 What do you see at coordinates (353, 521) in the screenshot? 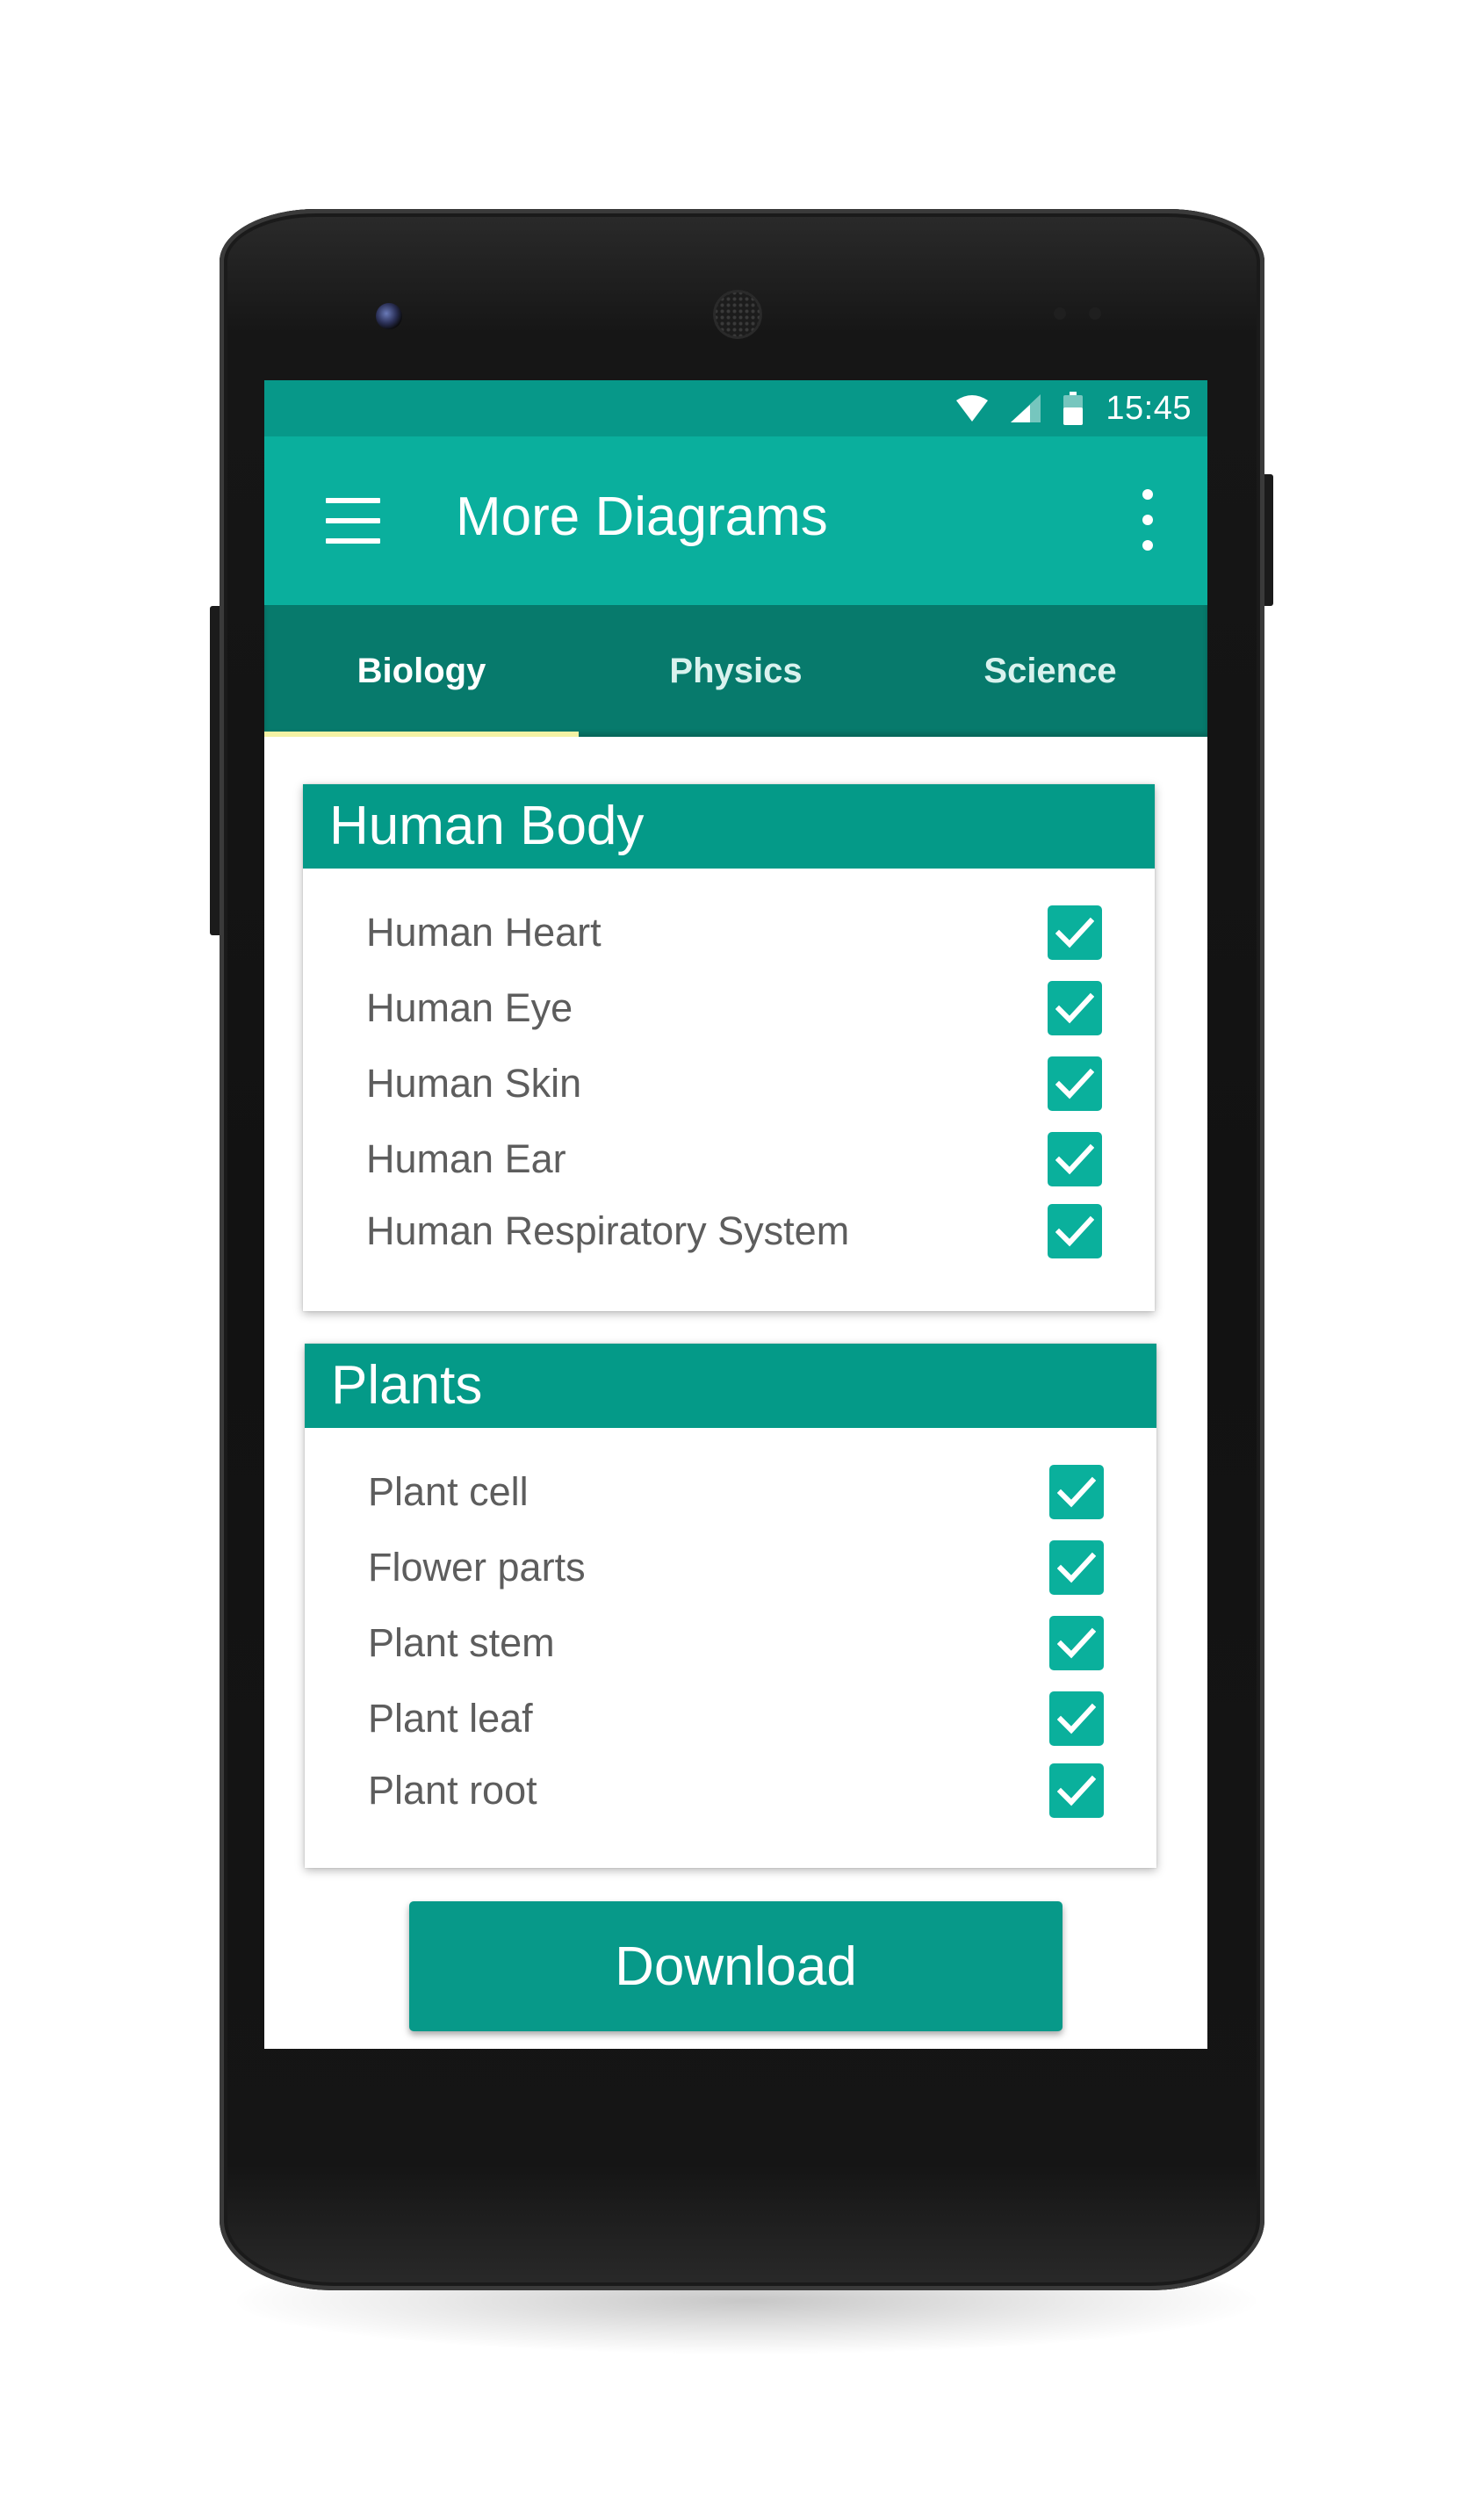
I see `hamburger-menu-icon` at bounding box center [353, 521].